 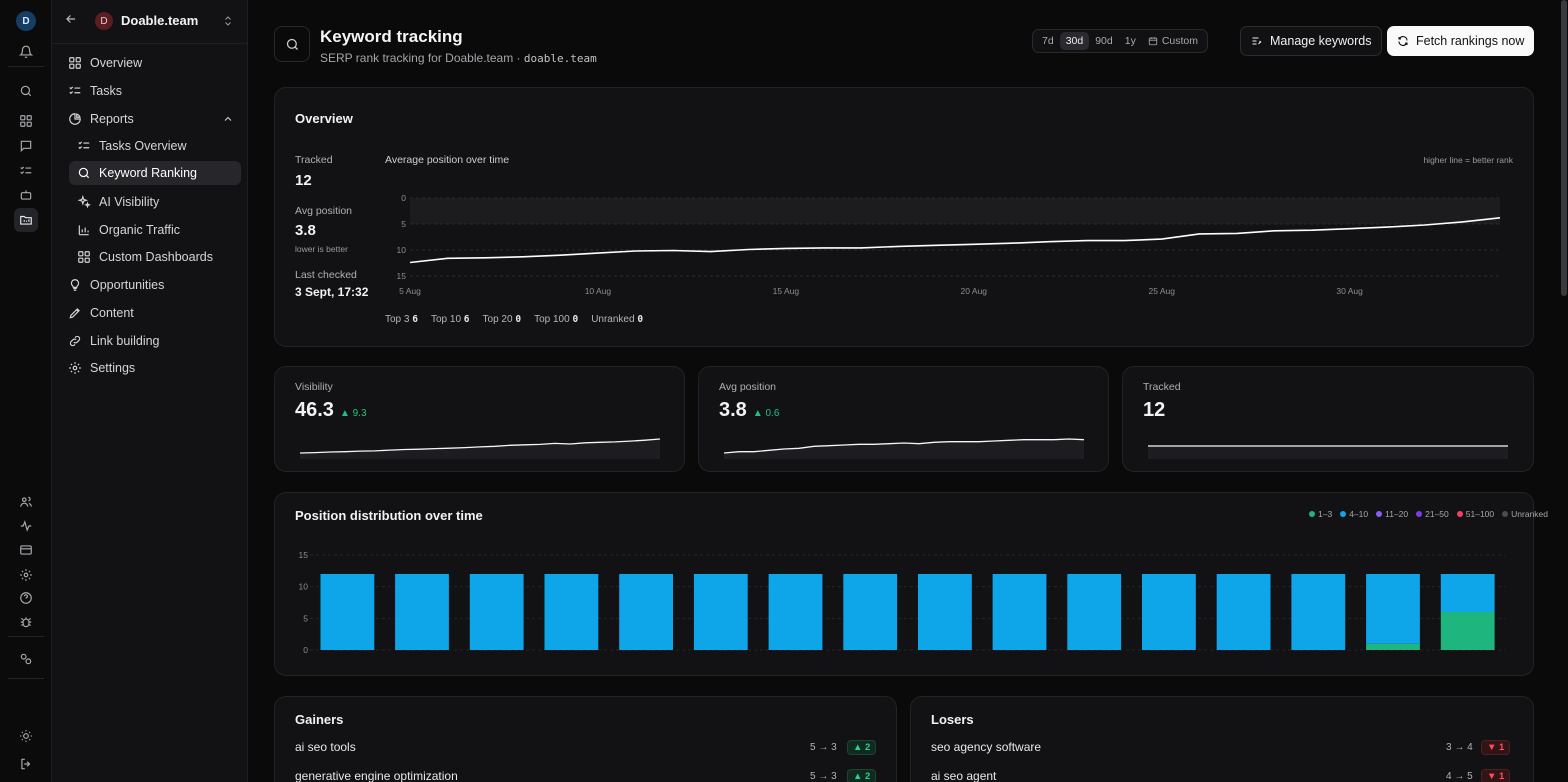 I want to click on sidebar-item-overview: Overview, so click(x=154, y=63).